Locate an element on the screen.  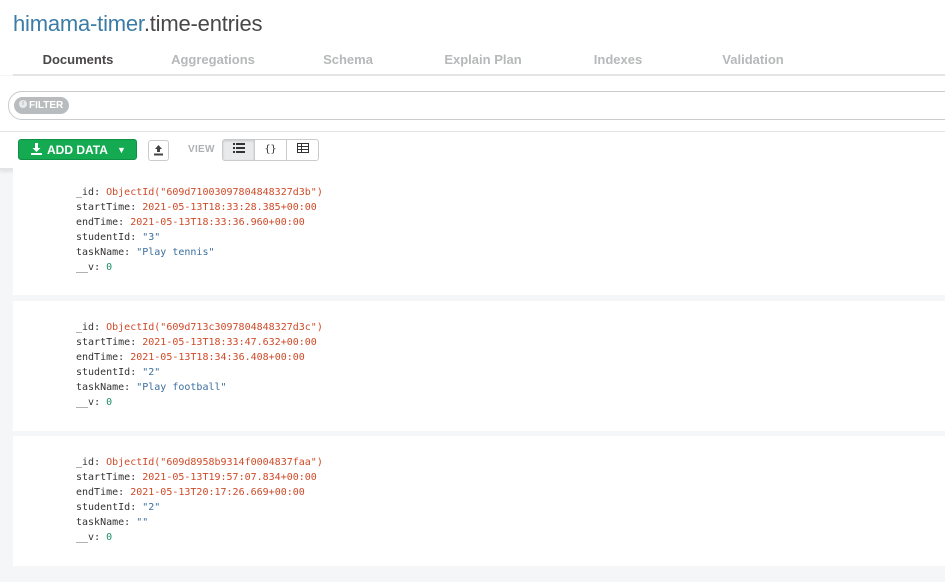
field-row: startTime: 2021-05-13T19:57:07.834+00:00 is located at coordinates (196, 477).